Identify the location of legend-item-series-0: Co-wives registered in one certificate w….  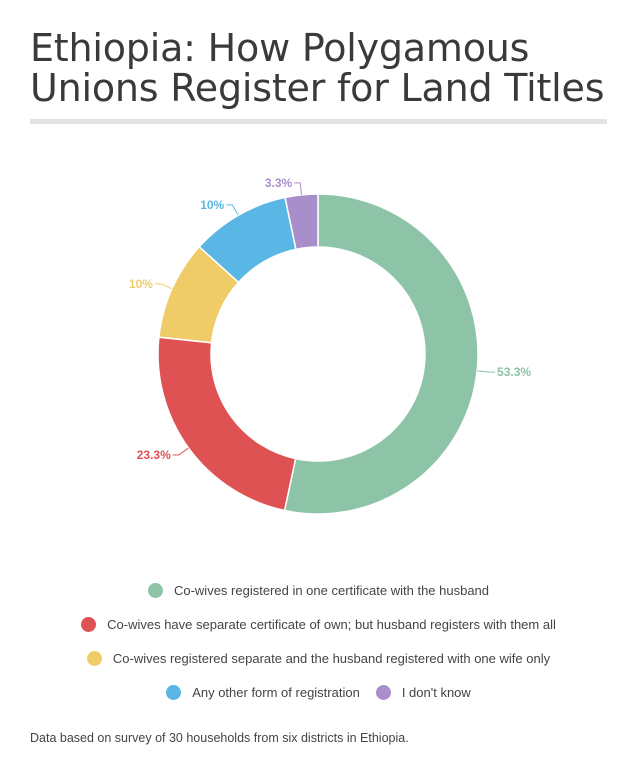
(318, 590).